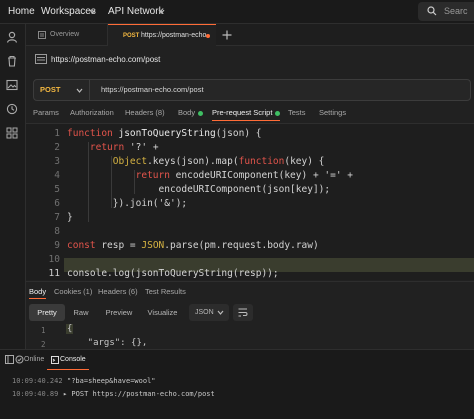 Image resolution: width=474 pixels, height=419 pixels. What do you see at coordinates (68, 11) in the screenshot?
I see `nav-workspaces: Workspaces` at bounding box center [68, 11].